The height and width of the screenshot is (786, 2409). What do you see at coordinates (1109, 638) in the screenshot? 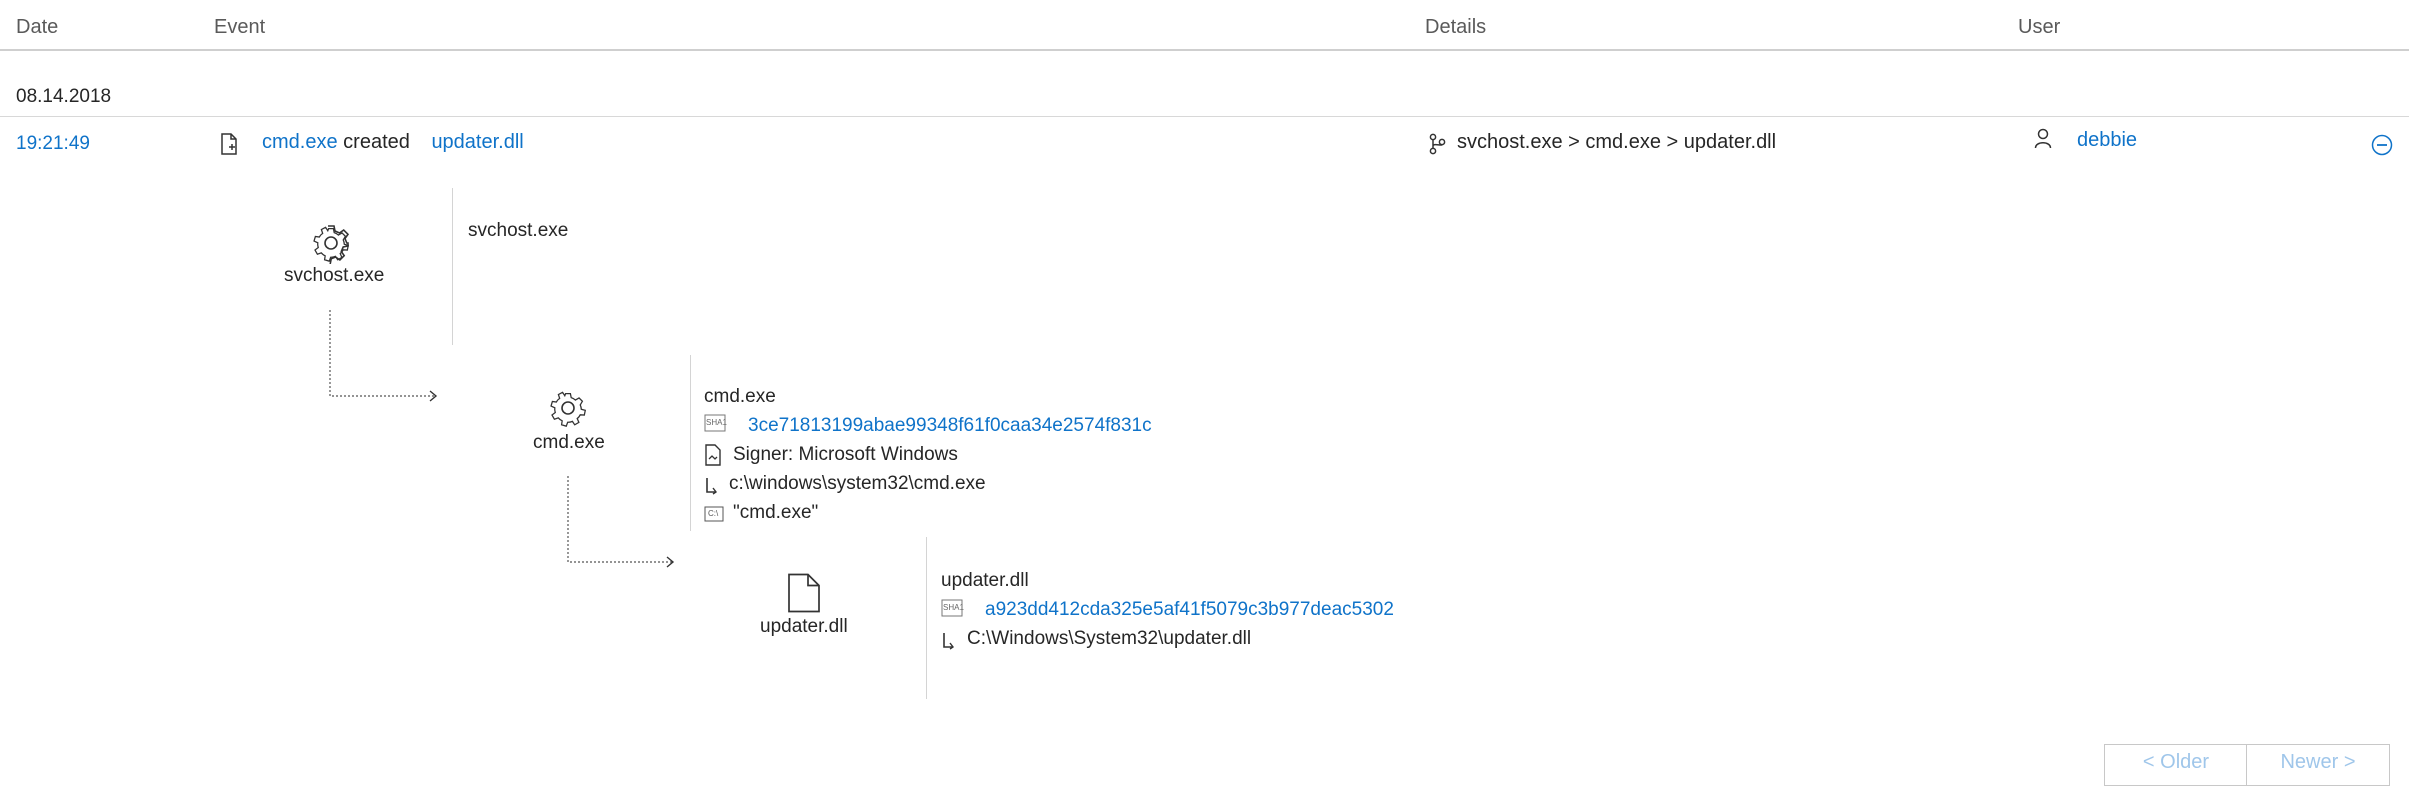
I see `node-updater-path: C:\Windows\System32\updater.dll` at bounding box center [1109, 638].